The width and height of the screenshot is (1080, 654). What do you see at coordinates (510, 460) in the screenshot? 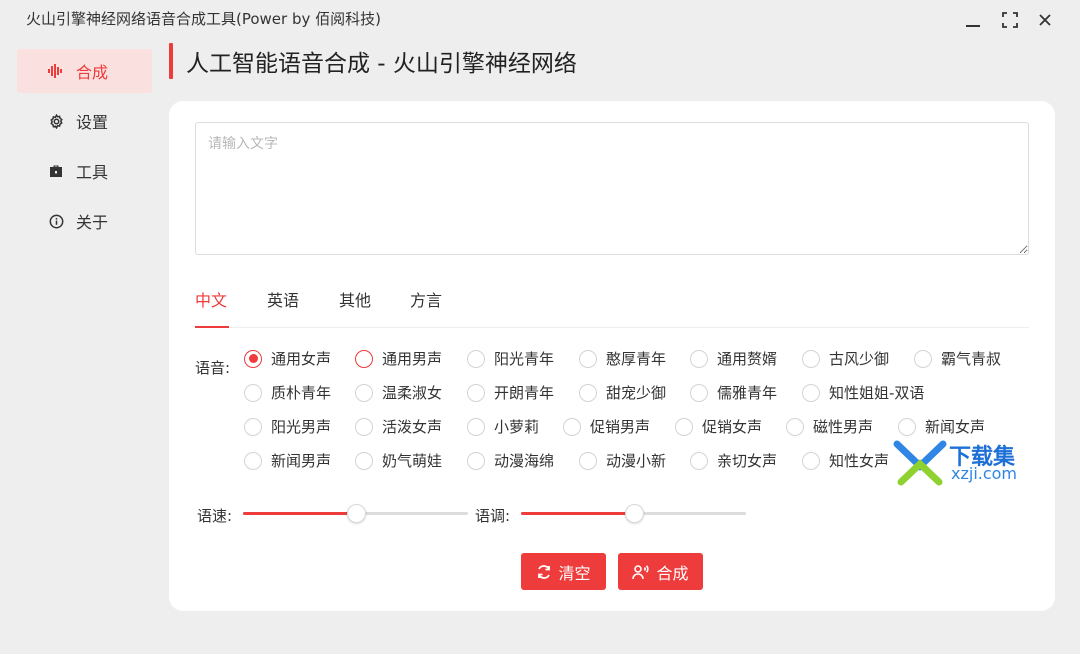
I see `voice-option: 动漫海绵` at bounding box center [510, 460].